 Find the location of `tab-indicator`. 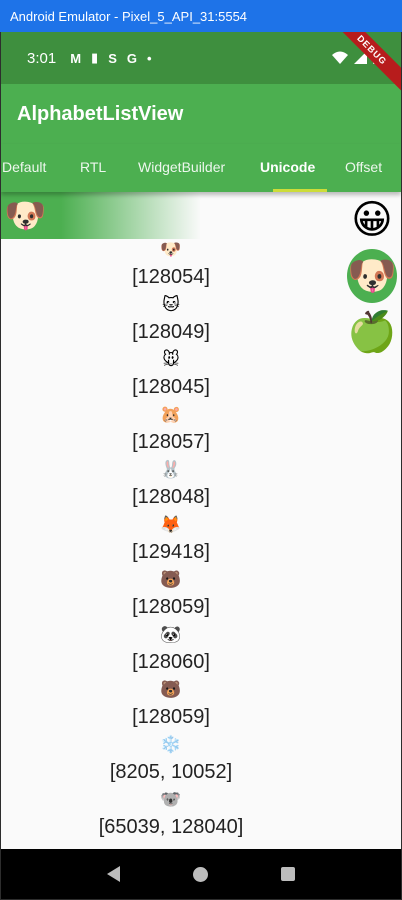

tab-indicator is located at coordinates (300, 190).